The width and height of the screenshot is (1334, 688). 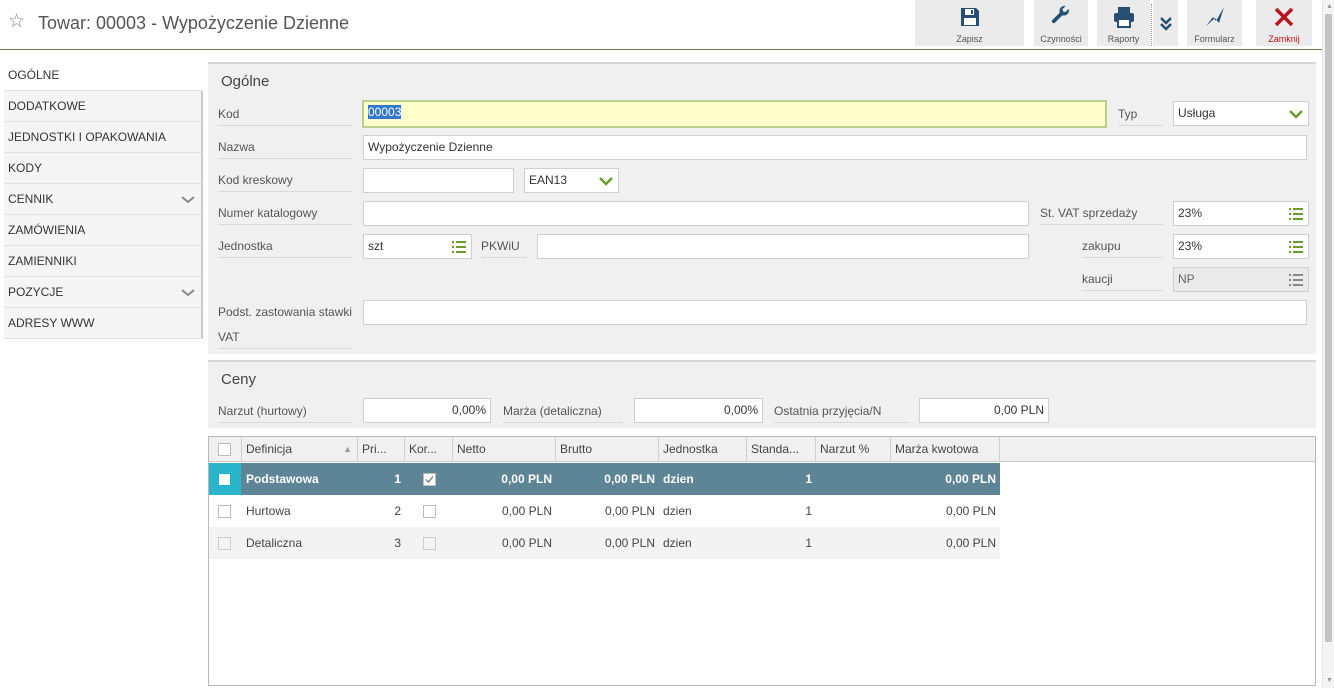 What do you see at coordinates (103, 323) in the screenshot?
I see `sidebar-item-adresy-www: ADRESY WWW` at bounding box center [103, 323].